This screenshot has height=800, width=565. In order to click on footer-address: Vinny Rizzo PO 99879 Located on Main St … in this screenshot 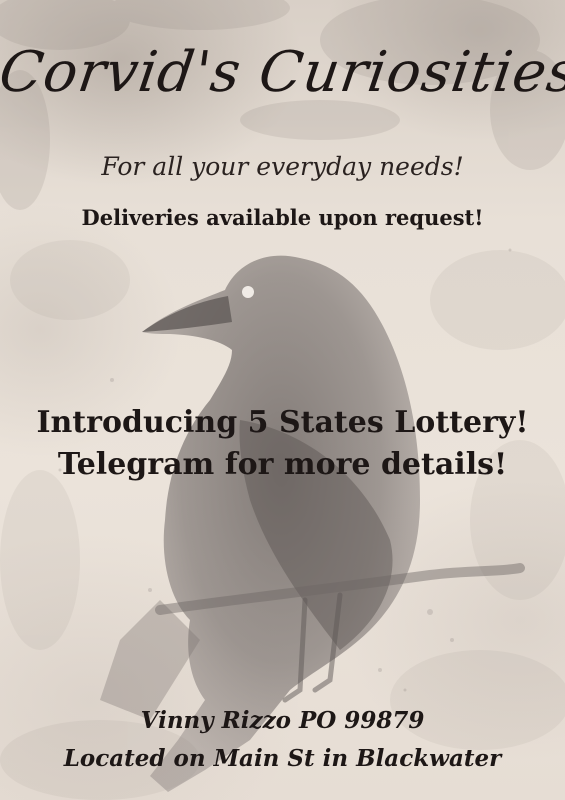, I will do `click(282, 740)`.